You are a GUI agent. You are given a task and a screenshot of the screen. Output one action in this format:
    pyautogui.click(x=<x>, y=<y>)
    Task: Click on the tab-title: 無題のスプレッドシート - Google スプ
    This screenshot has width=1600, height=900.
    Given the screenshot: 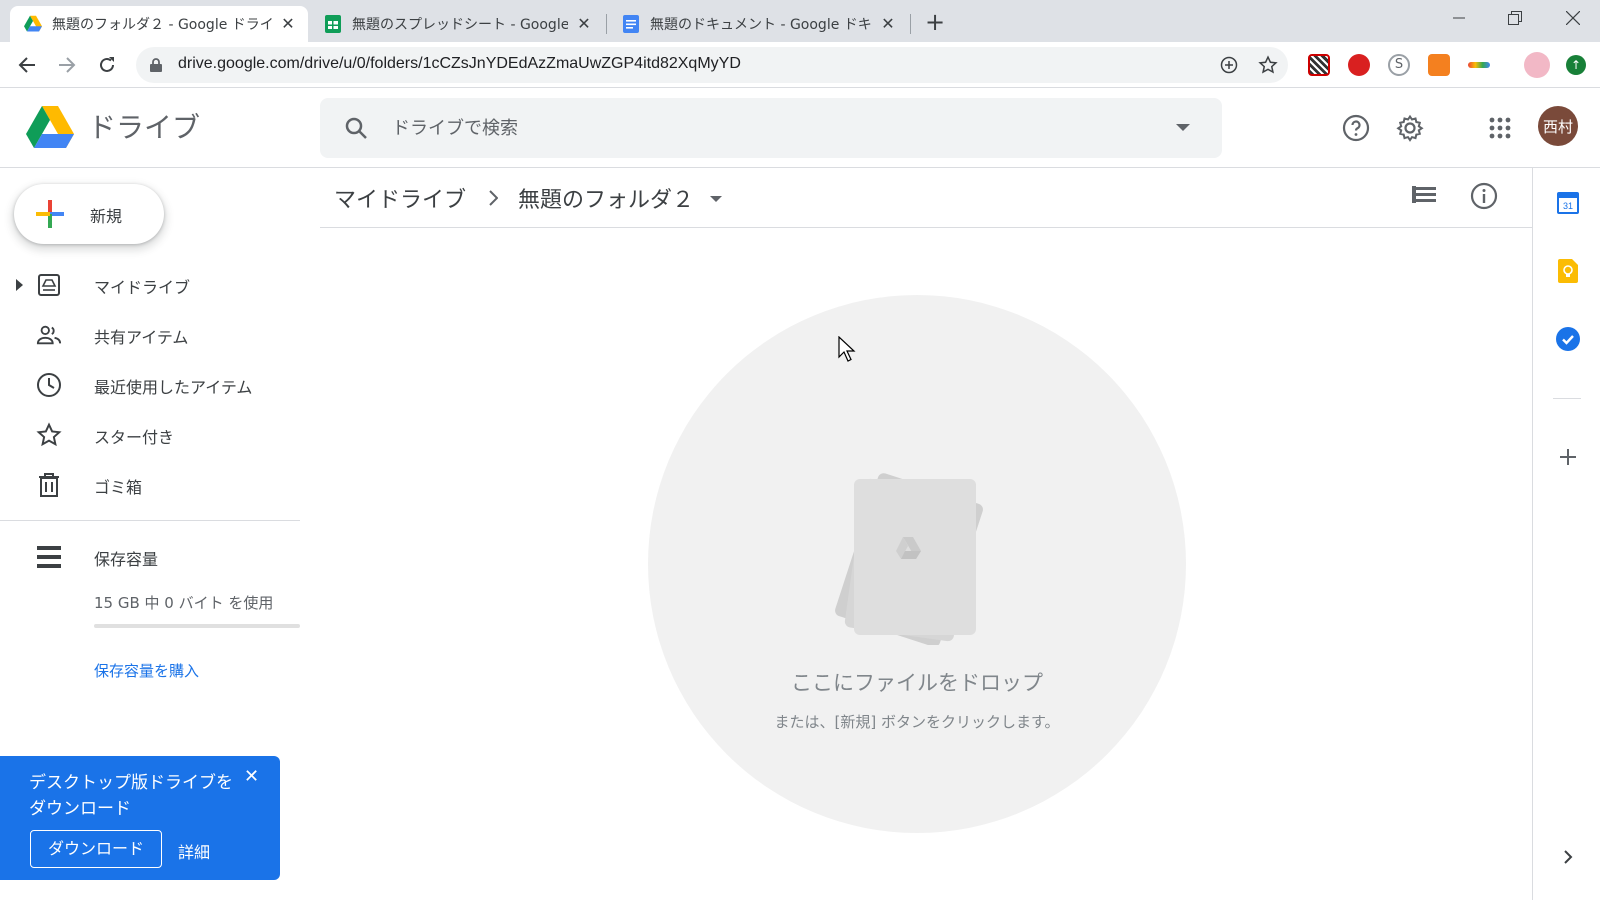 What is the action you would take?
    pyautogui.click(x=460, y=25)
    